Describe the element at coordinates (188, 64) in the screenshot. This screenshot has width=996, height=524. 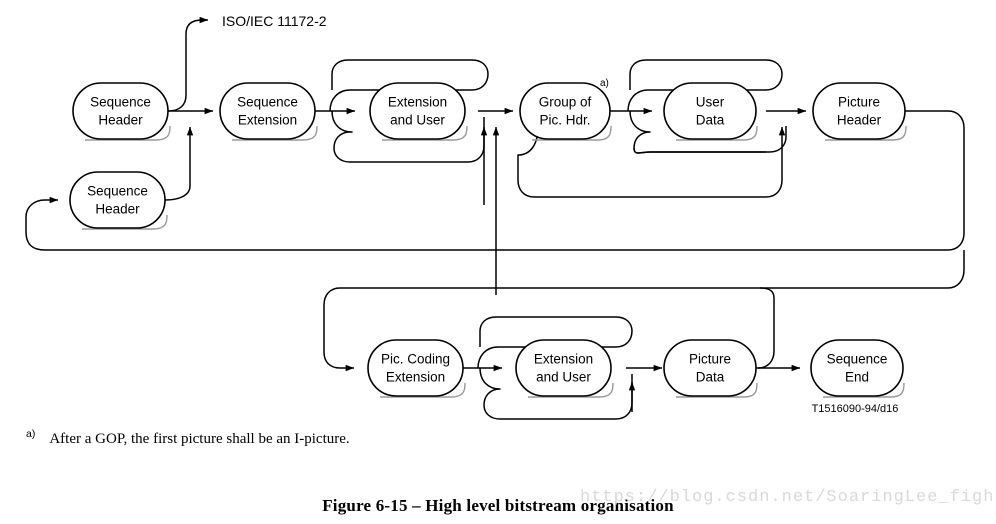
I see `edge-seqhdr1-to-iso` at that location.